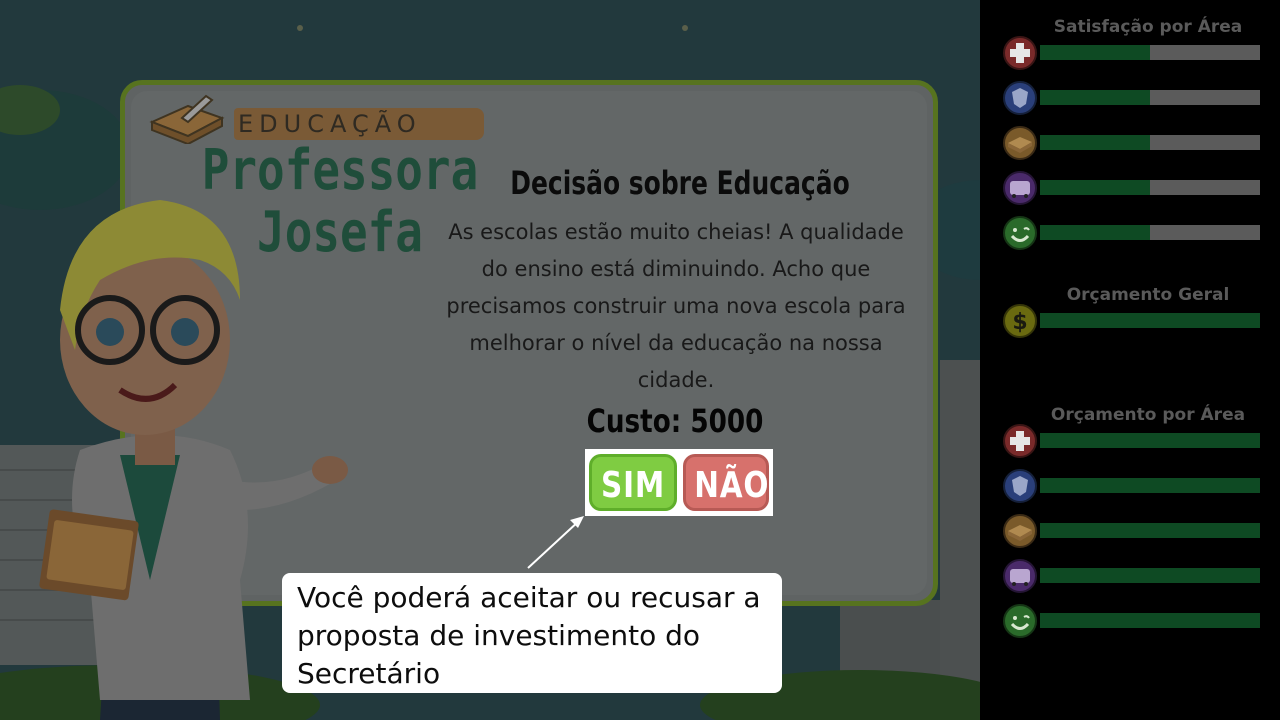 The height and width of the screenshot is (720, 1280). I want to click on decision-title: Decisão sobre Educação, so click(680, 183).